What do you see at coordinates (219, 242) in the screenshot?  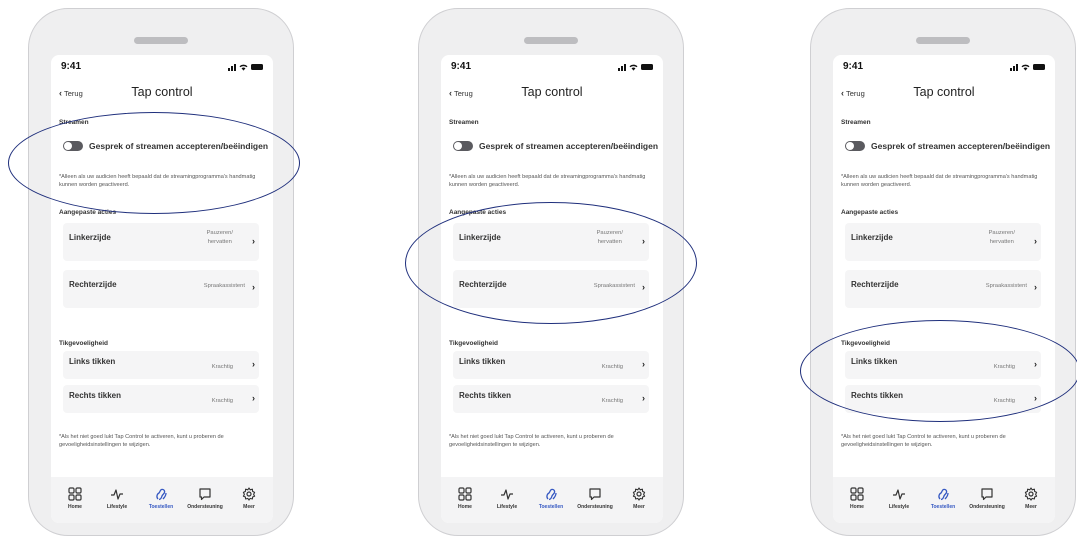 I see `custom-action-left-value-2: hervatten` at bounding box center [219, 242].